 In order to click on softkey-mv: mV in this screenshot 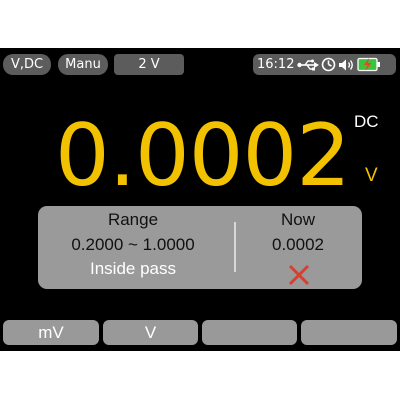, I will do `click(51, 332)`.